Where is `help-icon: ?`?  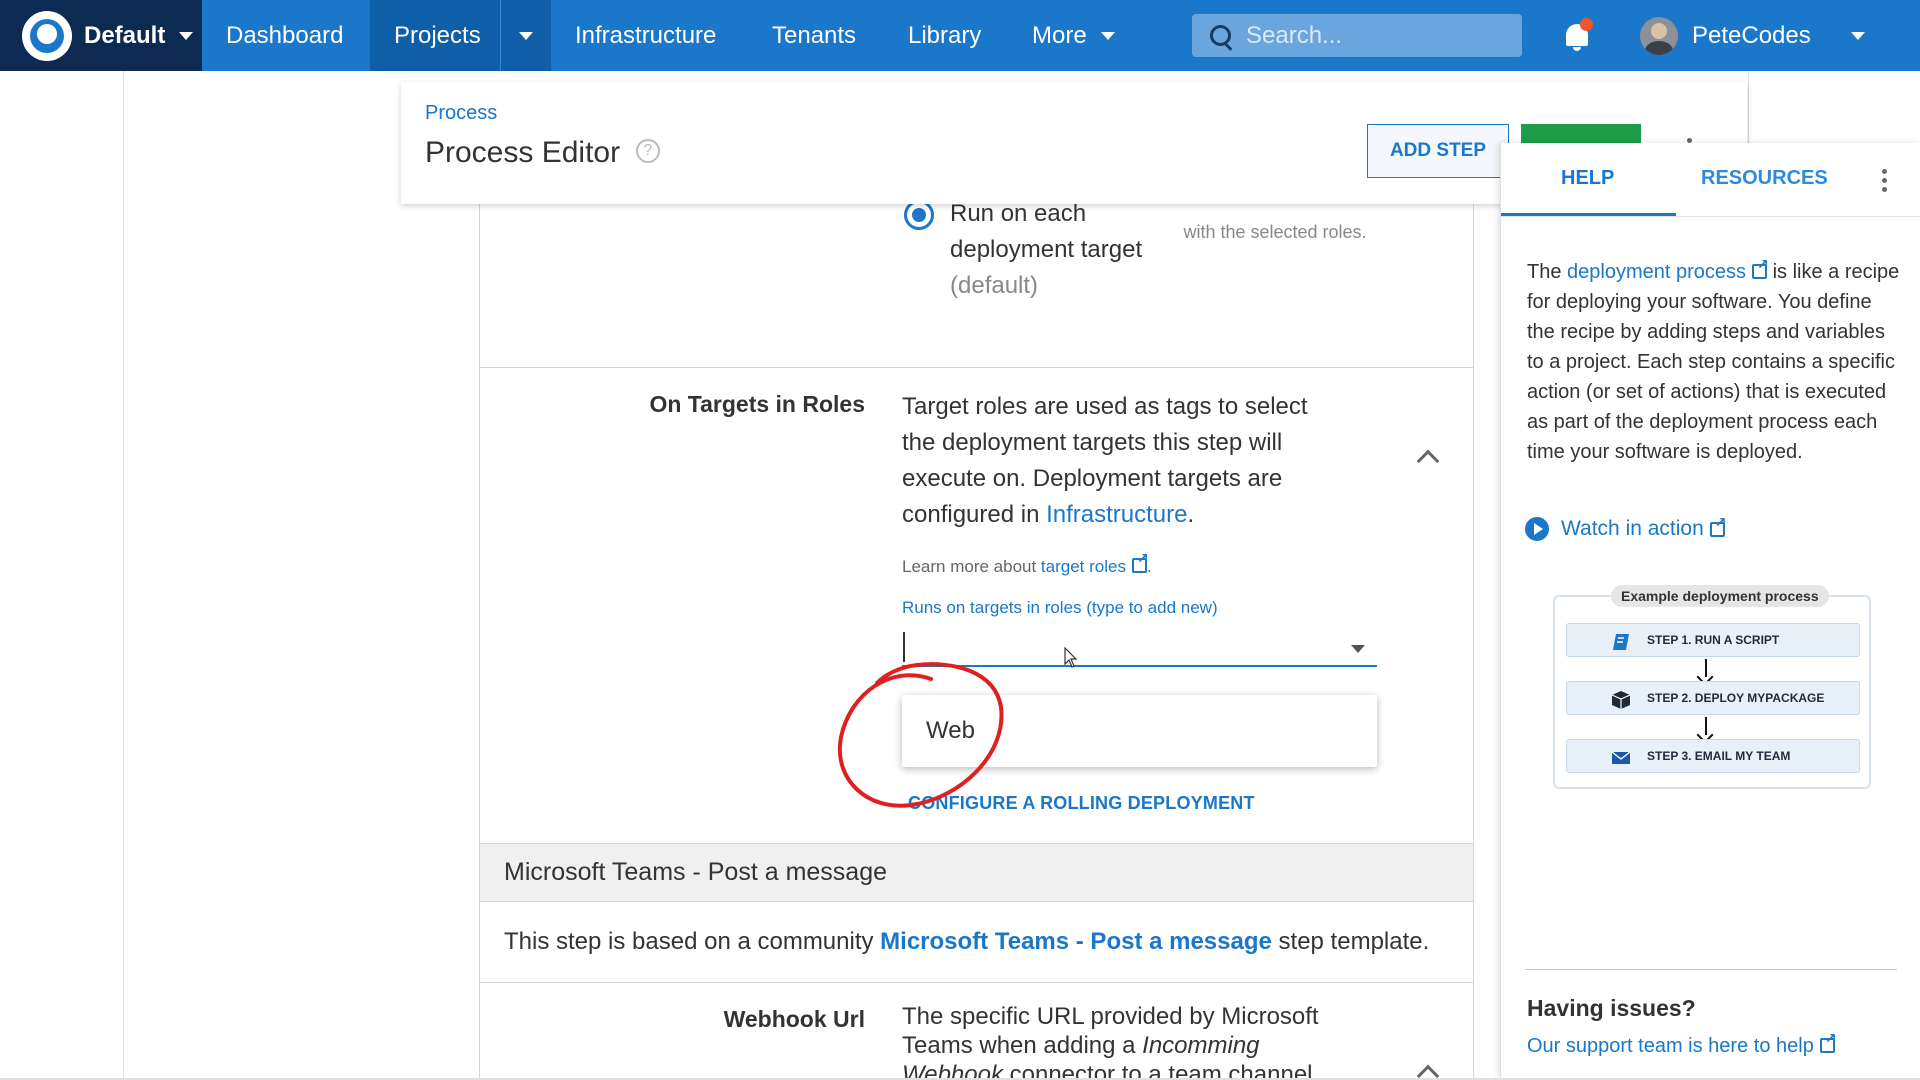
help-icon: ? is located at coordinates (648, 151).